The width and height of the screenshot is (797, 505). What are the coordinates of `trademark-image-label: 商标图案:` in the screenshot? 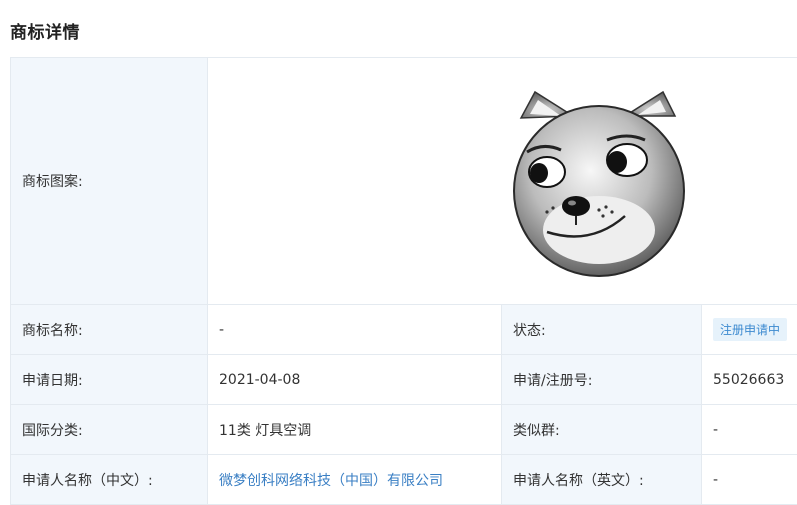 It's located at (109, 181).